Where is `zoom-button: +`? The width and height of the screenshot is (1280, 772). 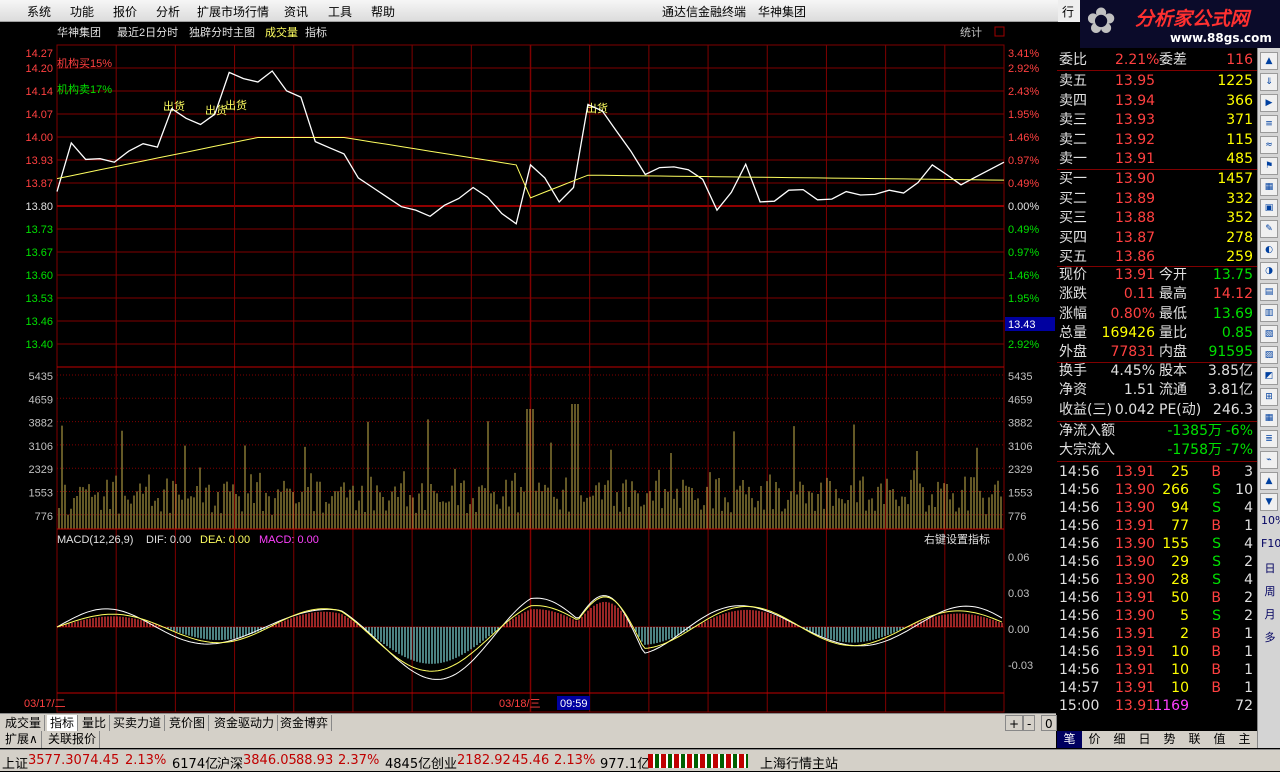
zoom-button: + is located at coordinates (1014, 723).